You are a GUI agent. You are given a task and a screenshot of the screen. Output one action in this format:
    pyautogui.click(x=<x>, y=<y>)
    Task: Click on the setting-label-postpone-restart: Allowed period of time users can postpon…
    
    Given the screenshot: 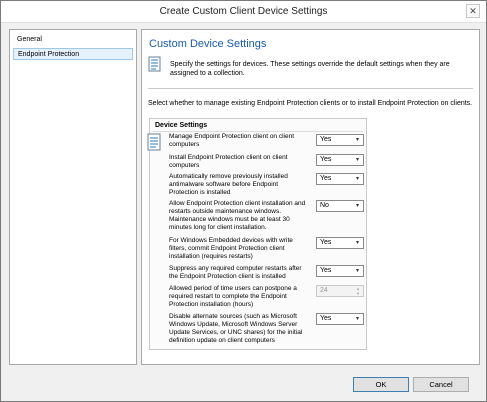 What is the action you would take?
    pyautogui.click(x=233, y=296)
    